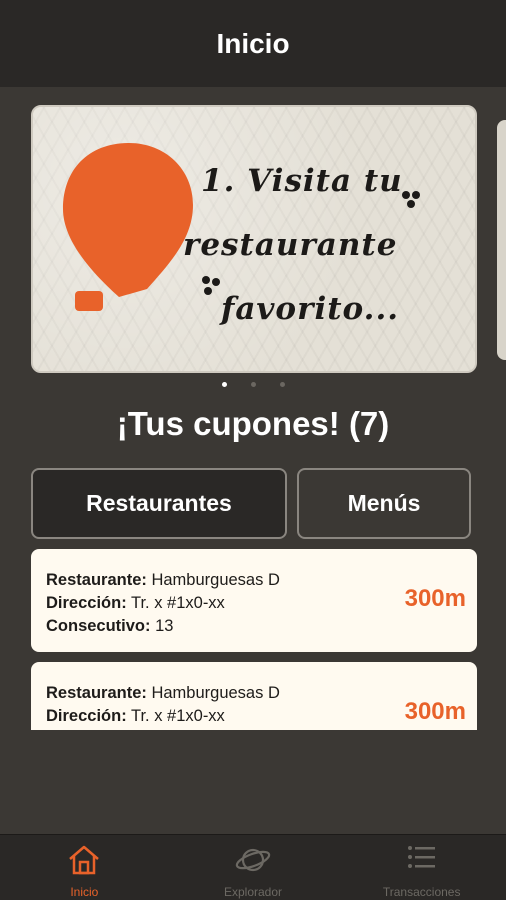 The height and width of the screenshot is (900, 506). I want to click on tab-label: Transacciones, so click(421, 892).